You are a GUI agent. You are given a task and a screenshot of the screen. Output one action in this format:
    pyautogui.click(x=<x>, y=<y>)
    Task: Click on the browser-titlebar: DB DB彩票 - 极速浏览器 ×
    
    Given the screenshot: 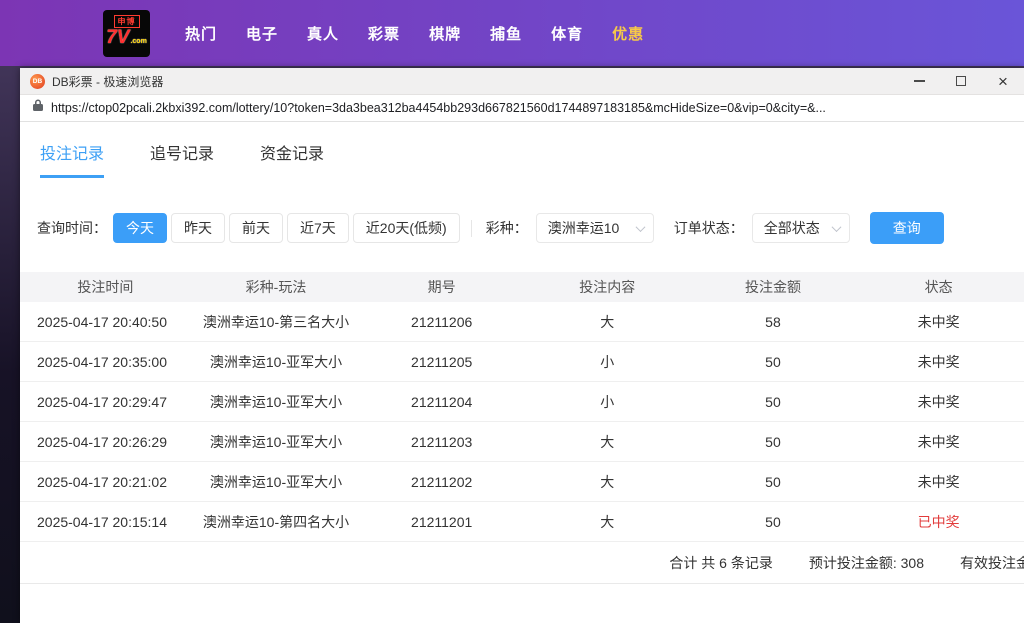 What is the action you would take?
    pyautogui.click(x=522, y=81)
    